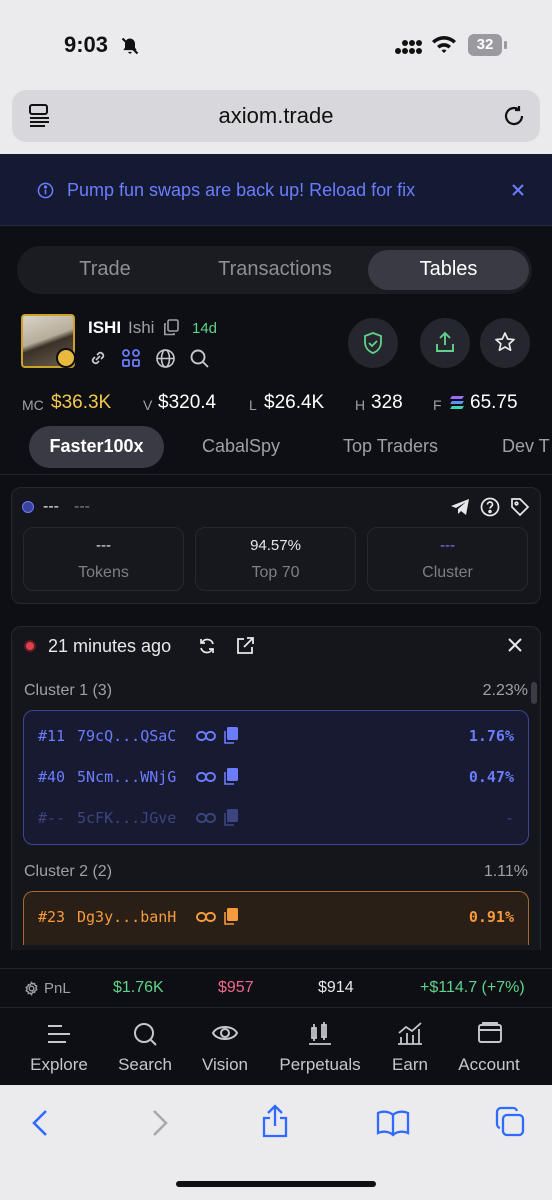 This screenshot has width=552, height=1200. Describe the element at coordinates (253, 405) in the screenshot. I see `stat-l-label: L` at that location.